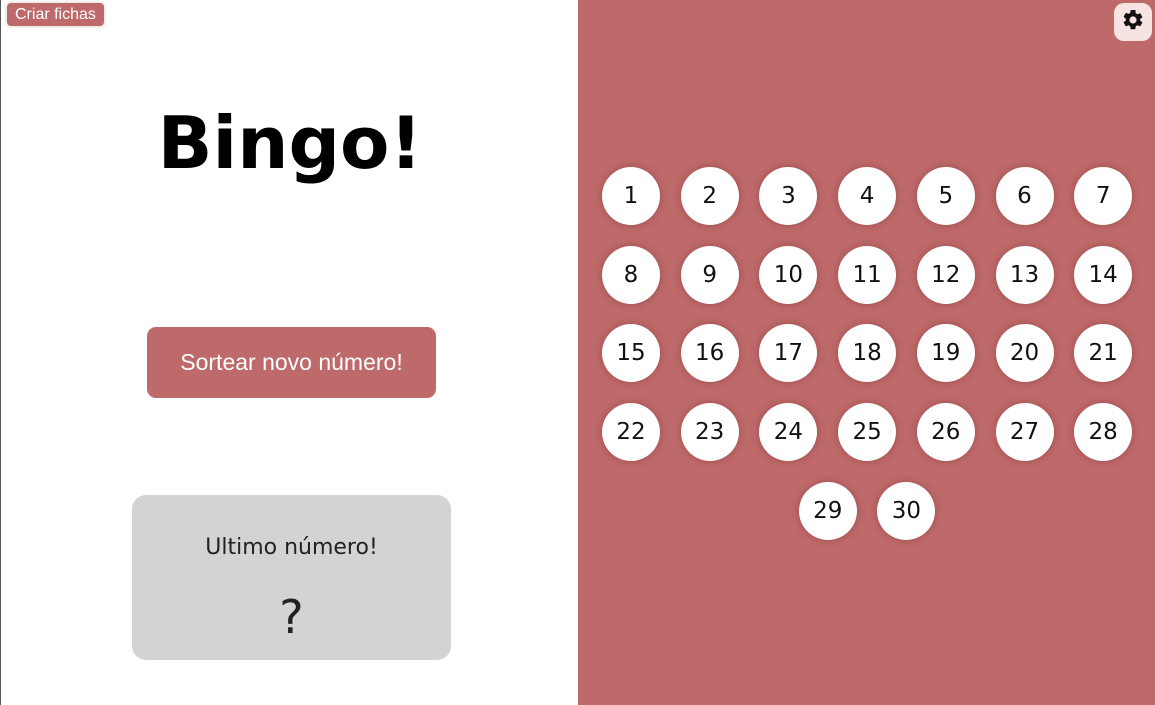  What do you see at coordinates (290, 143) in the screenshot?
I see `page-title: Bingo!` at bounding box center [290, 143].